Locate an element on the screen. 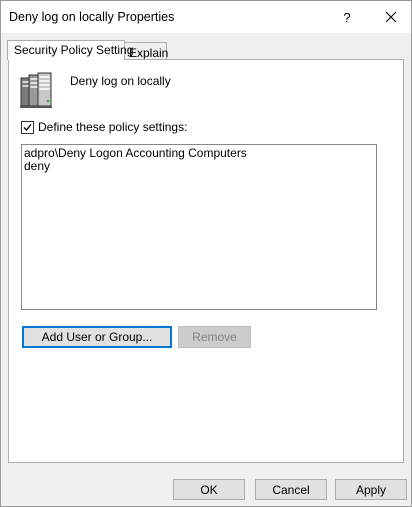 Image resolution: width=412 pixels, height=507 pixels. server-icon is located at coordinates (36, 90).